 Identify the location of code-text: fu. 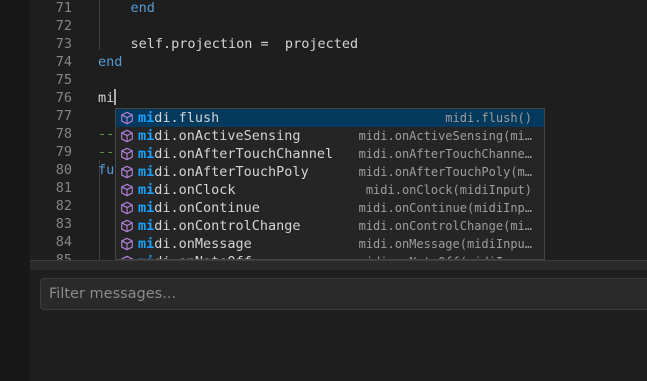
(106, 170).